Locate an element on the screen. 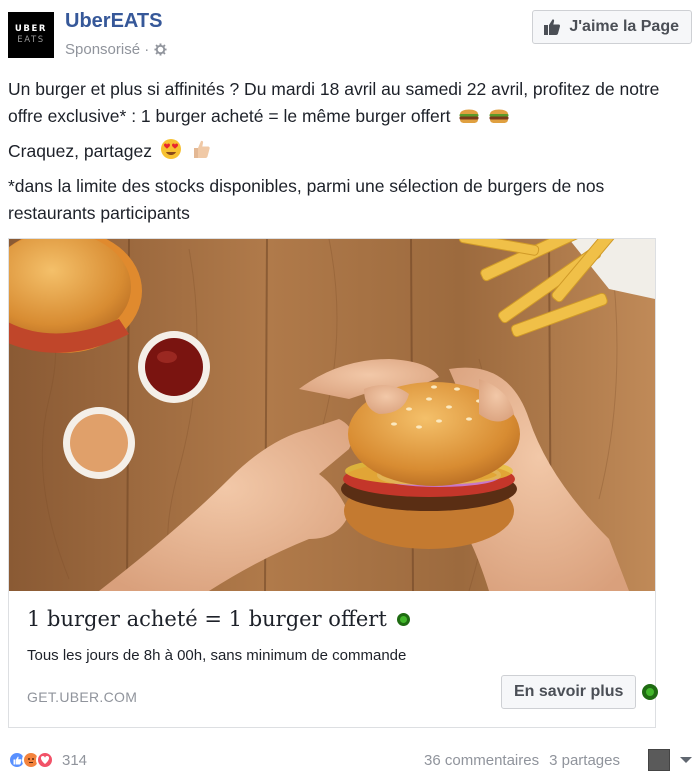 The height and width of the screenshot is (780, 700). logo-text-eats: EATS is located at coordinates (31, 40).